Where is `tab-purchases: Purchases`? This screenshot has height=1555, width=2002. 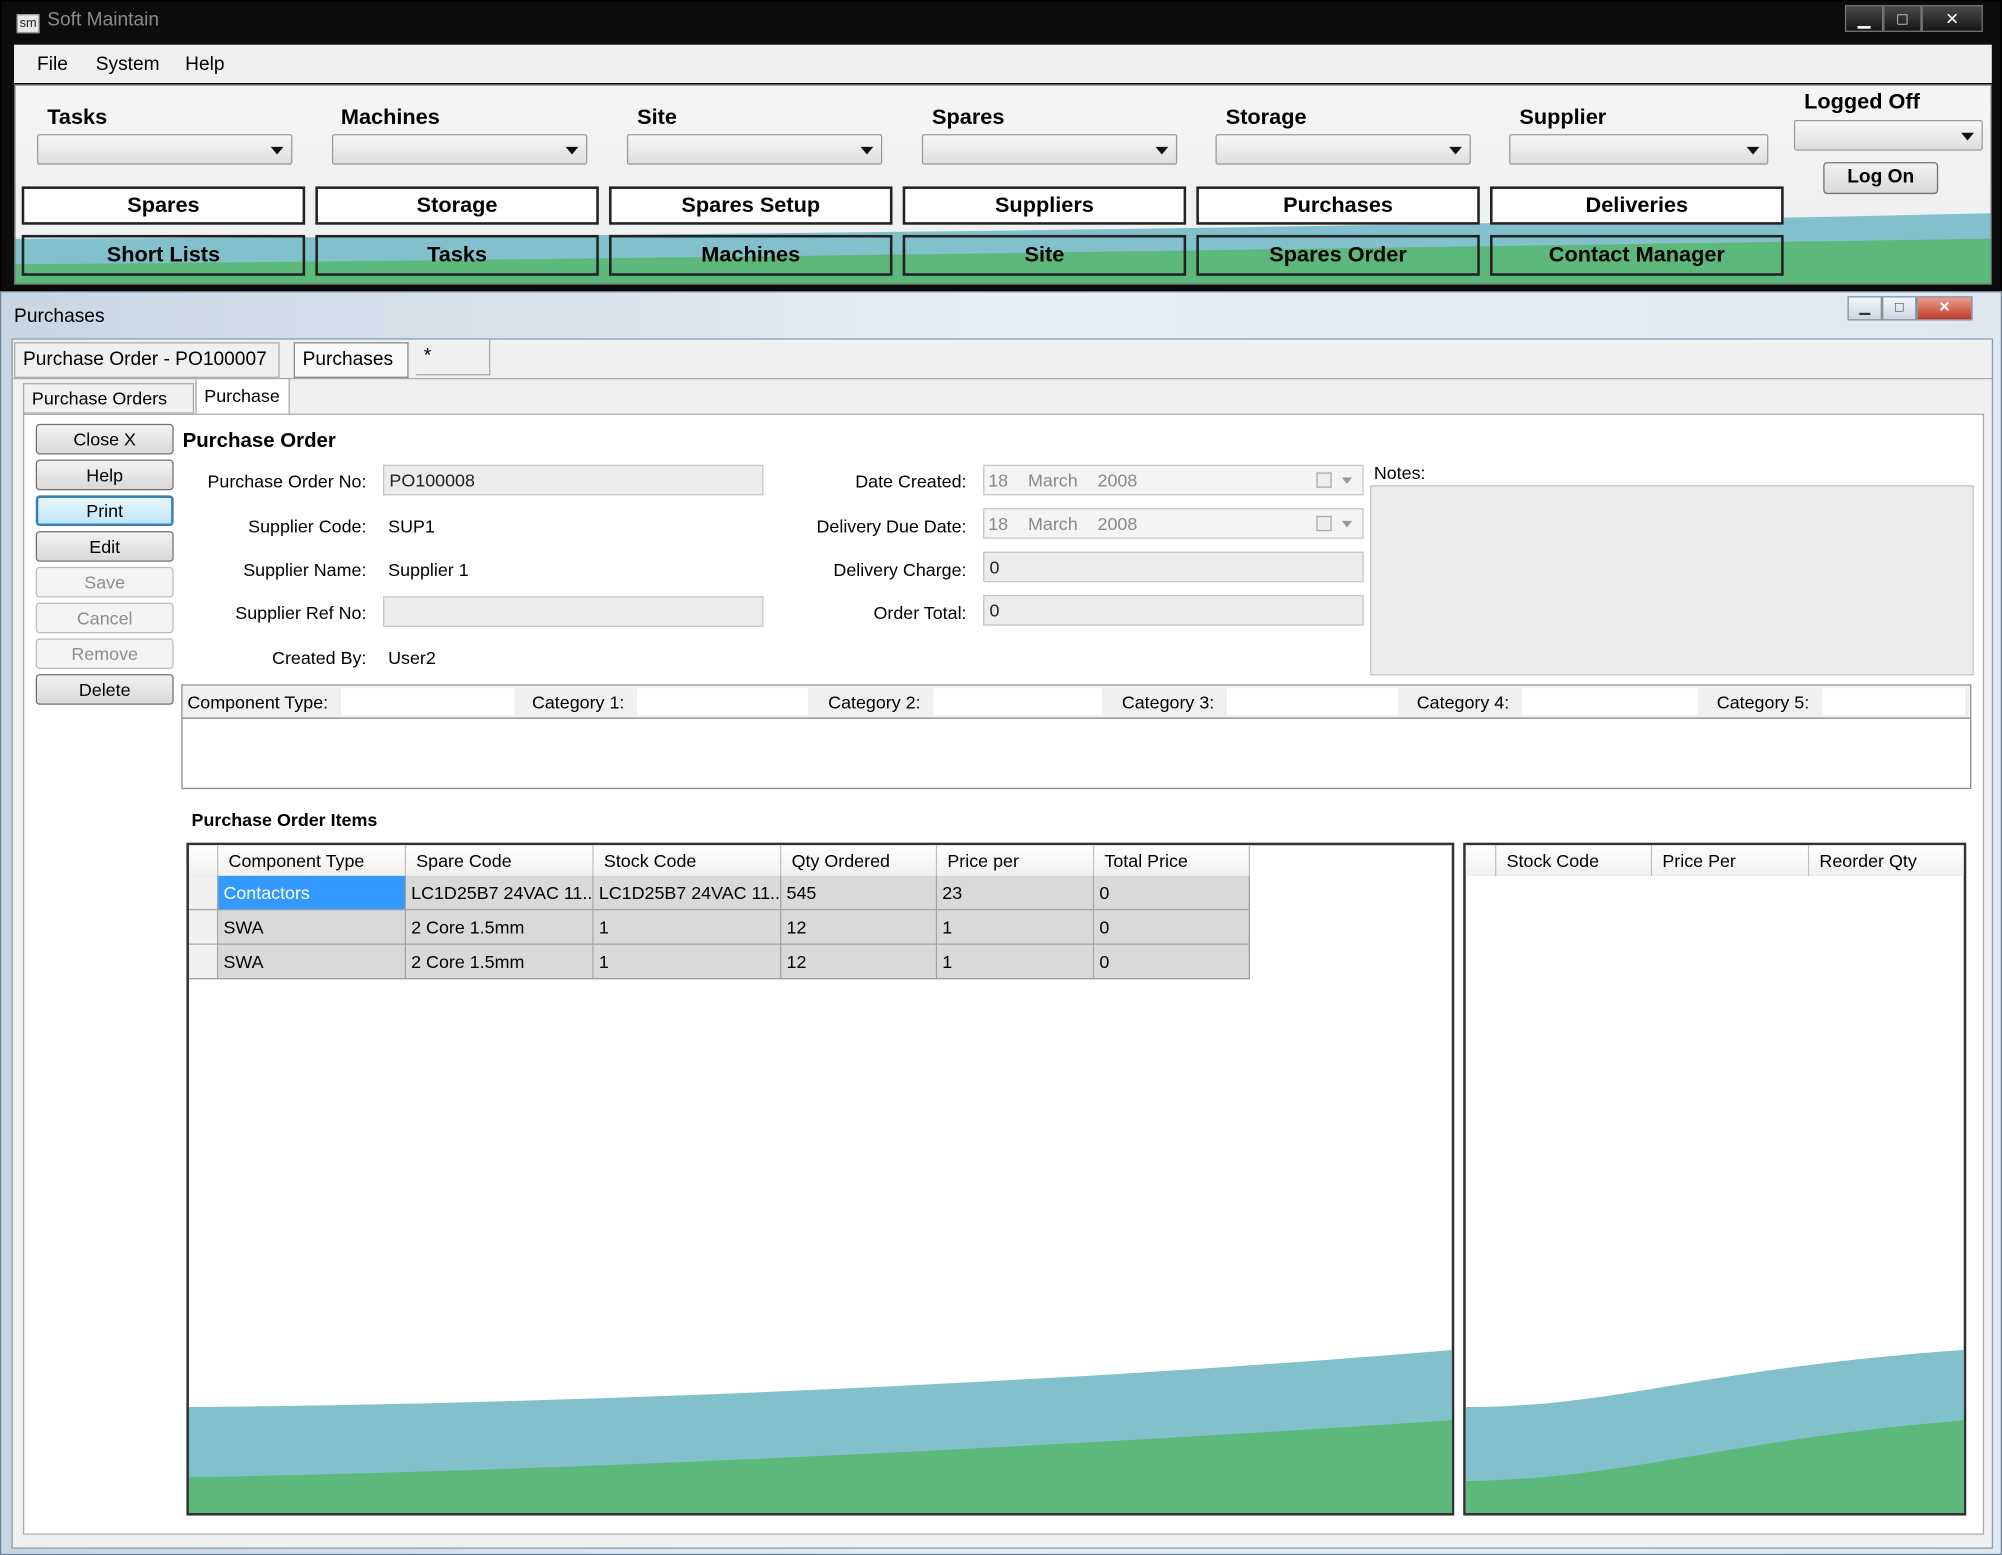 tab-purchases: Purchases is located at coordinates (351, 360).